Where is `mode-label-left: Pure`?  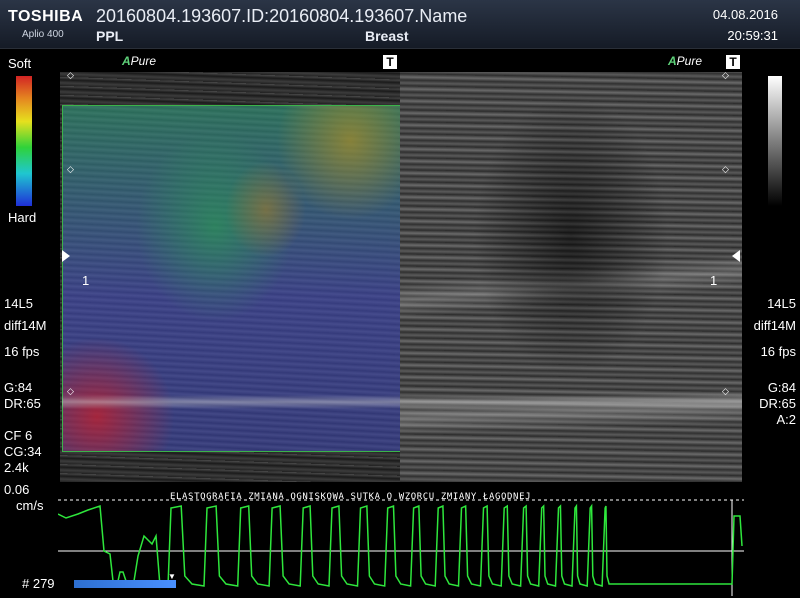 mode-label-left: Pure is located at coordinates (143, 61).